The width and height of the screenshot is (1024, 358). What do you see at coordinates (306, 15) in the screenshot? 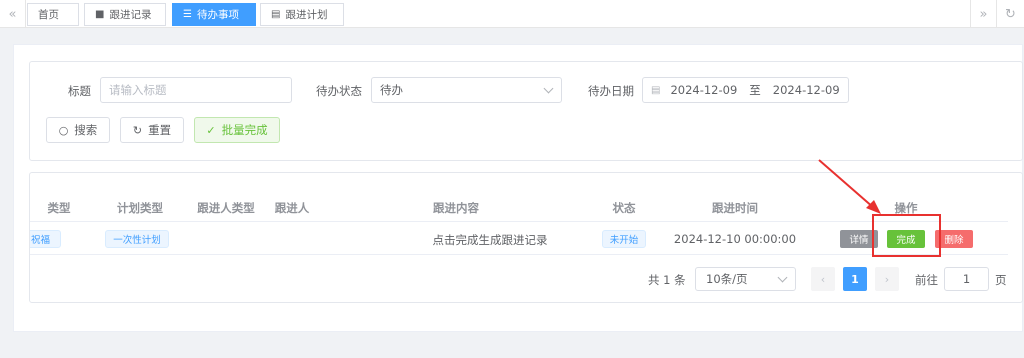
I see `tab-label: 跟进计划` at bounding box center [306, 15].